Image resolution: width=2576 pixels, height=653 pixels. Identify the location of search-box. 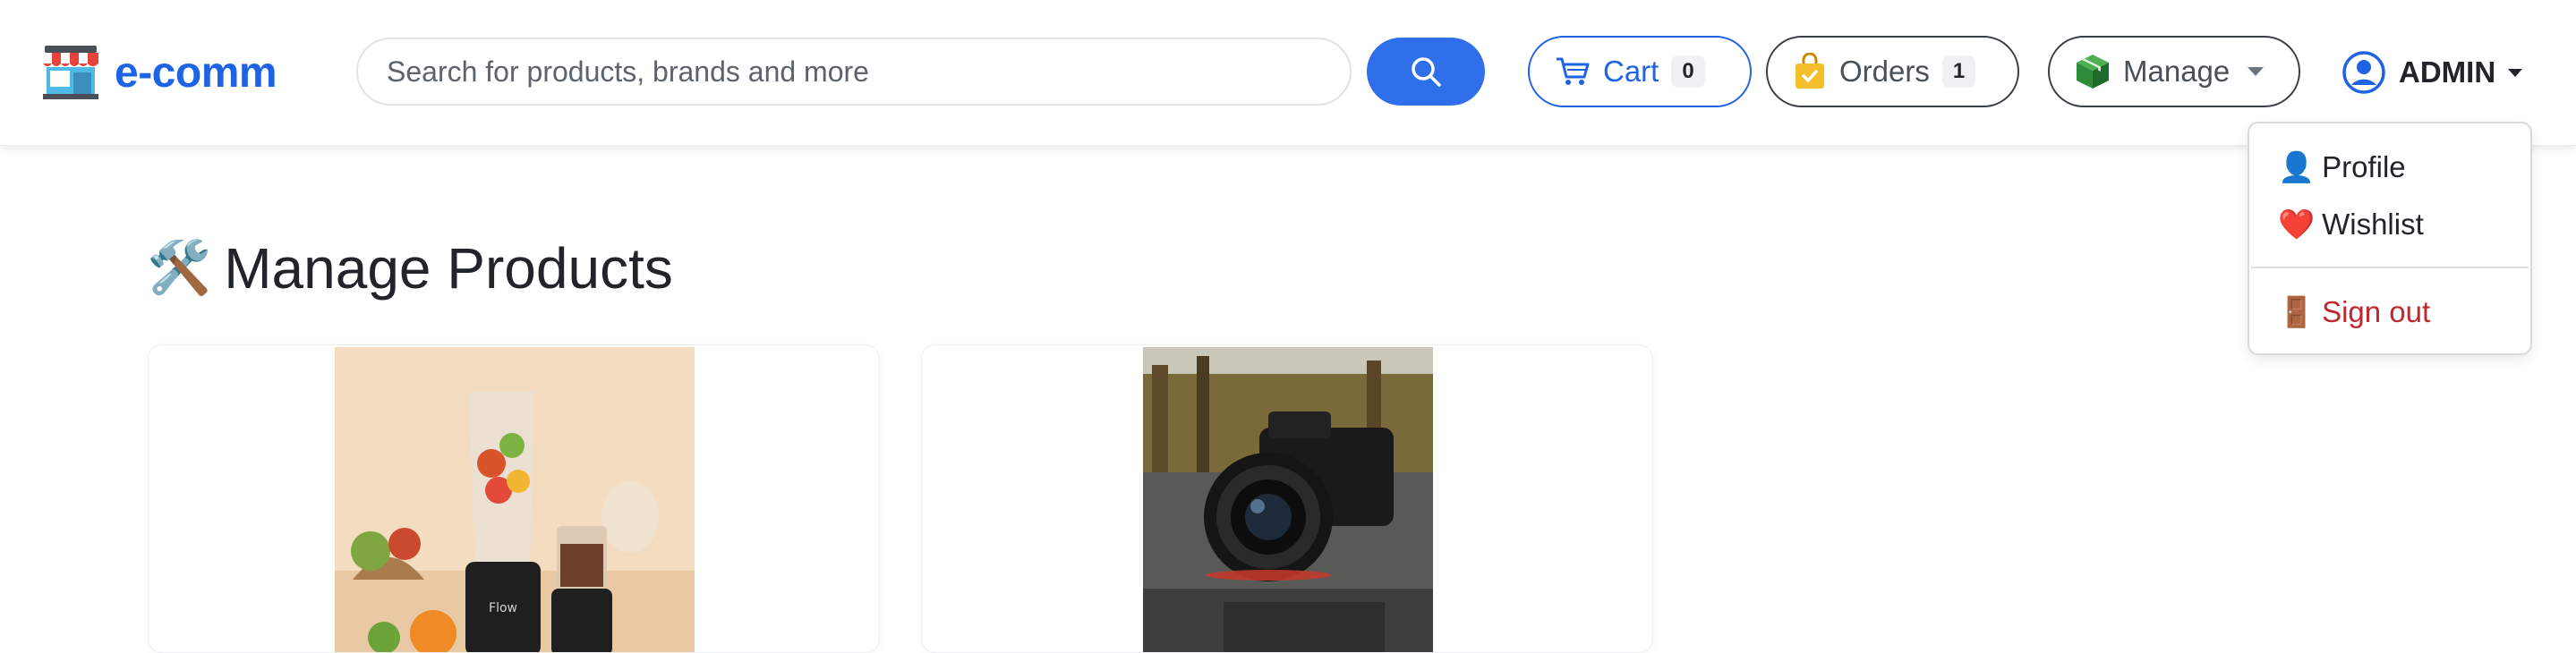
(854, 72).